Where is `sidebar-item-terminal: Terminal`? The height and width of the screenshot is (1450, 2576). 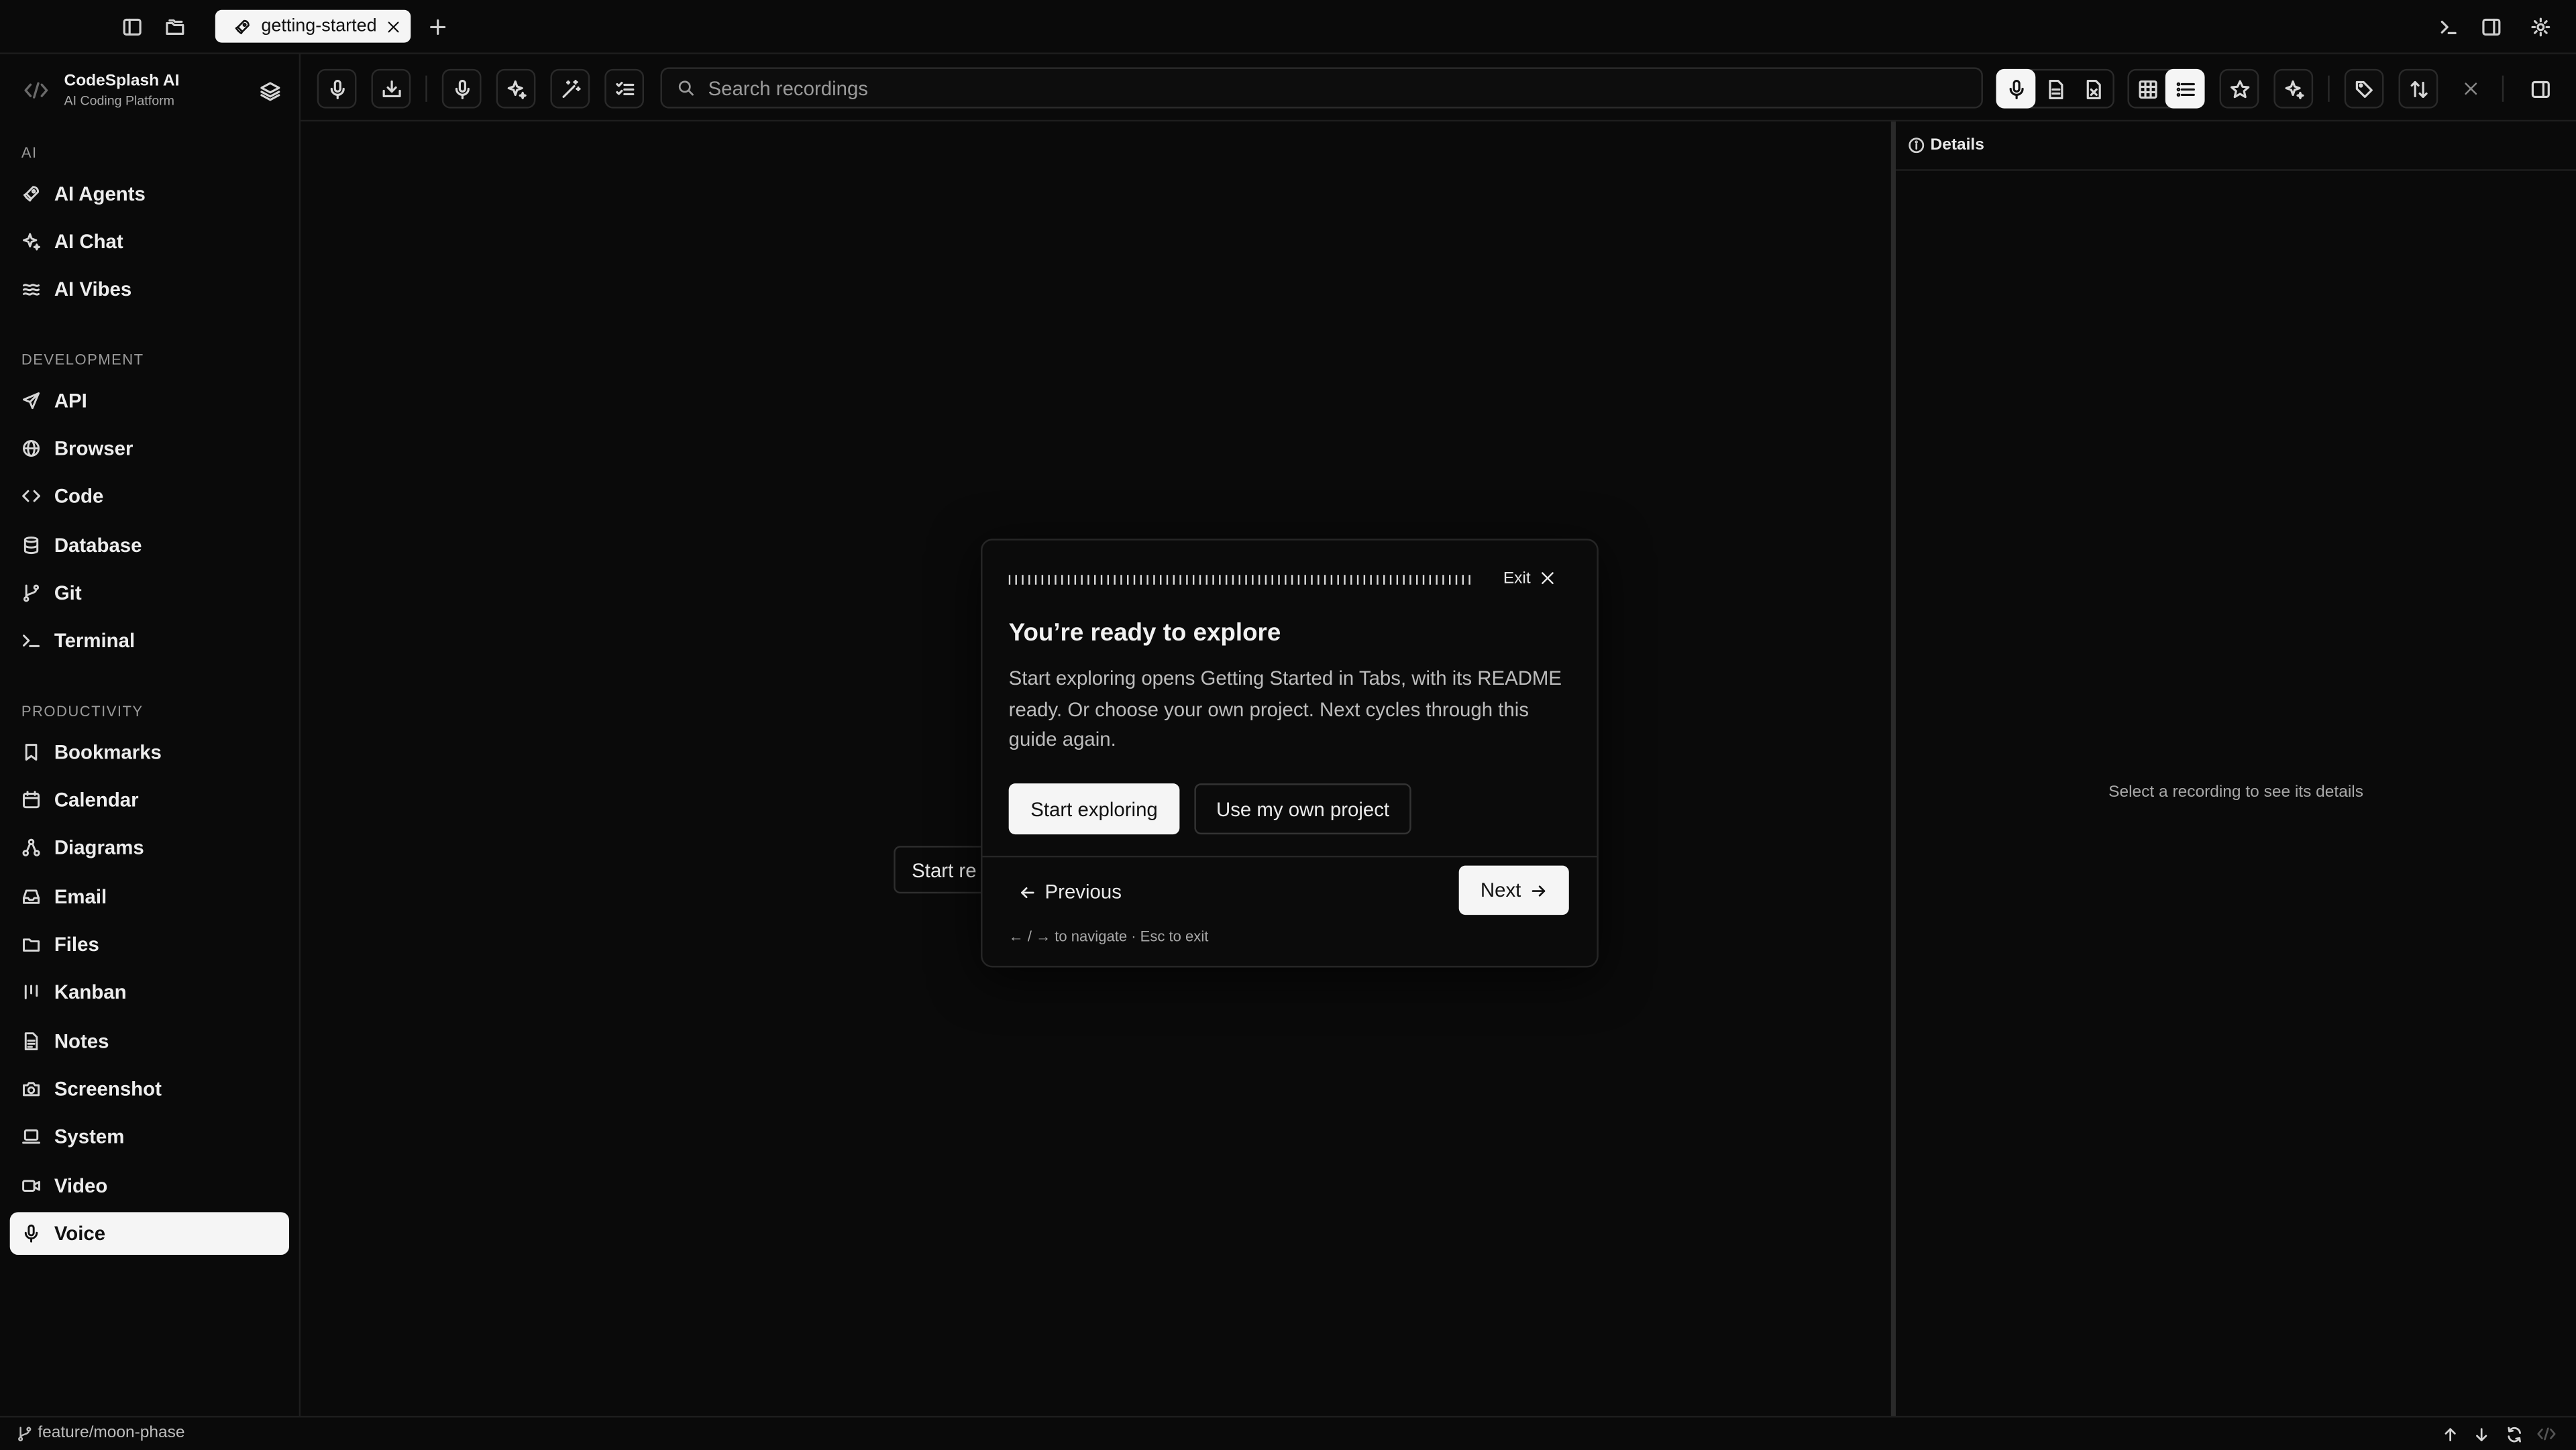
sidebar-item-terminal: Terminal is located at coordinates (149, 640).